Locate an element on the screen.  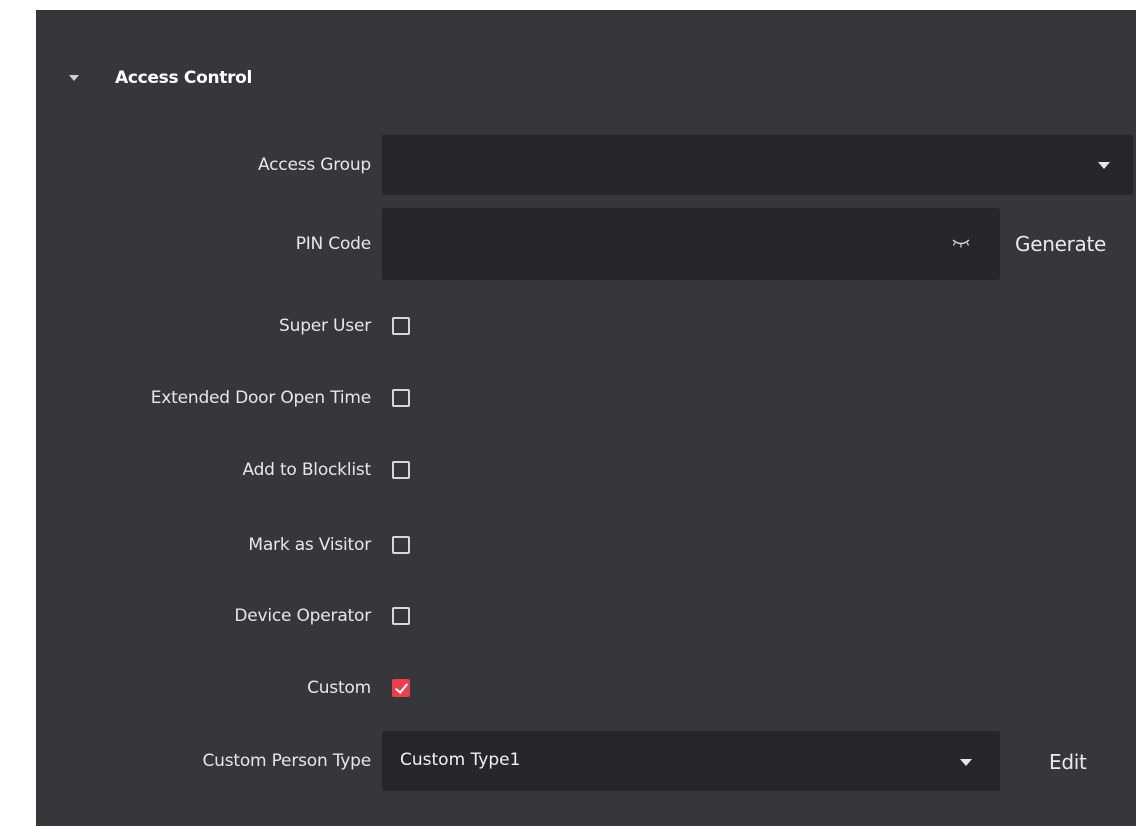
custom-person-type-value: Custom Type1 is located at coordinates (460, 760).